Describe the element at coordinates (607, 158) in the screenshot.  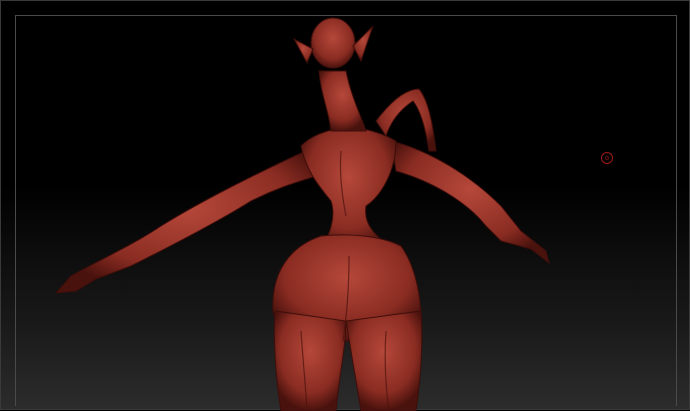
I see `brush-cursor-icon` at that location.